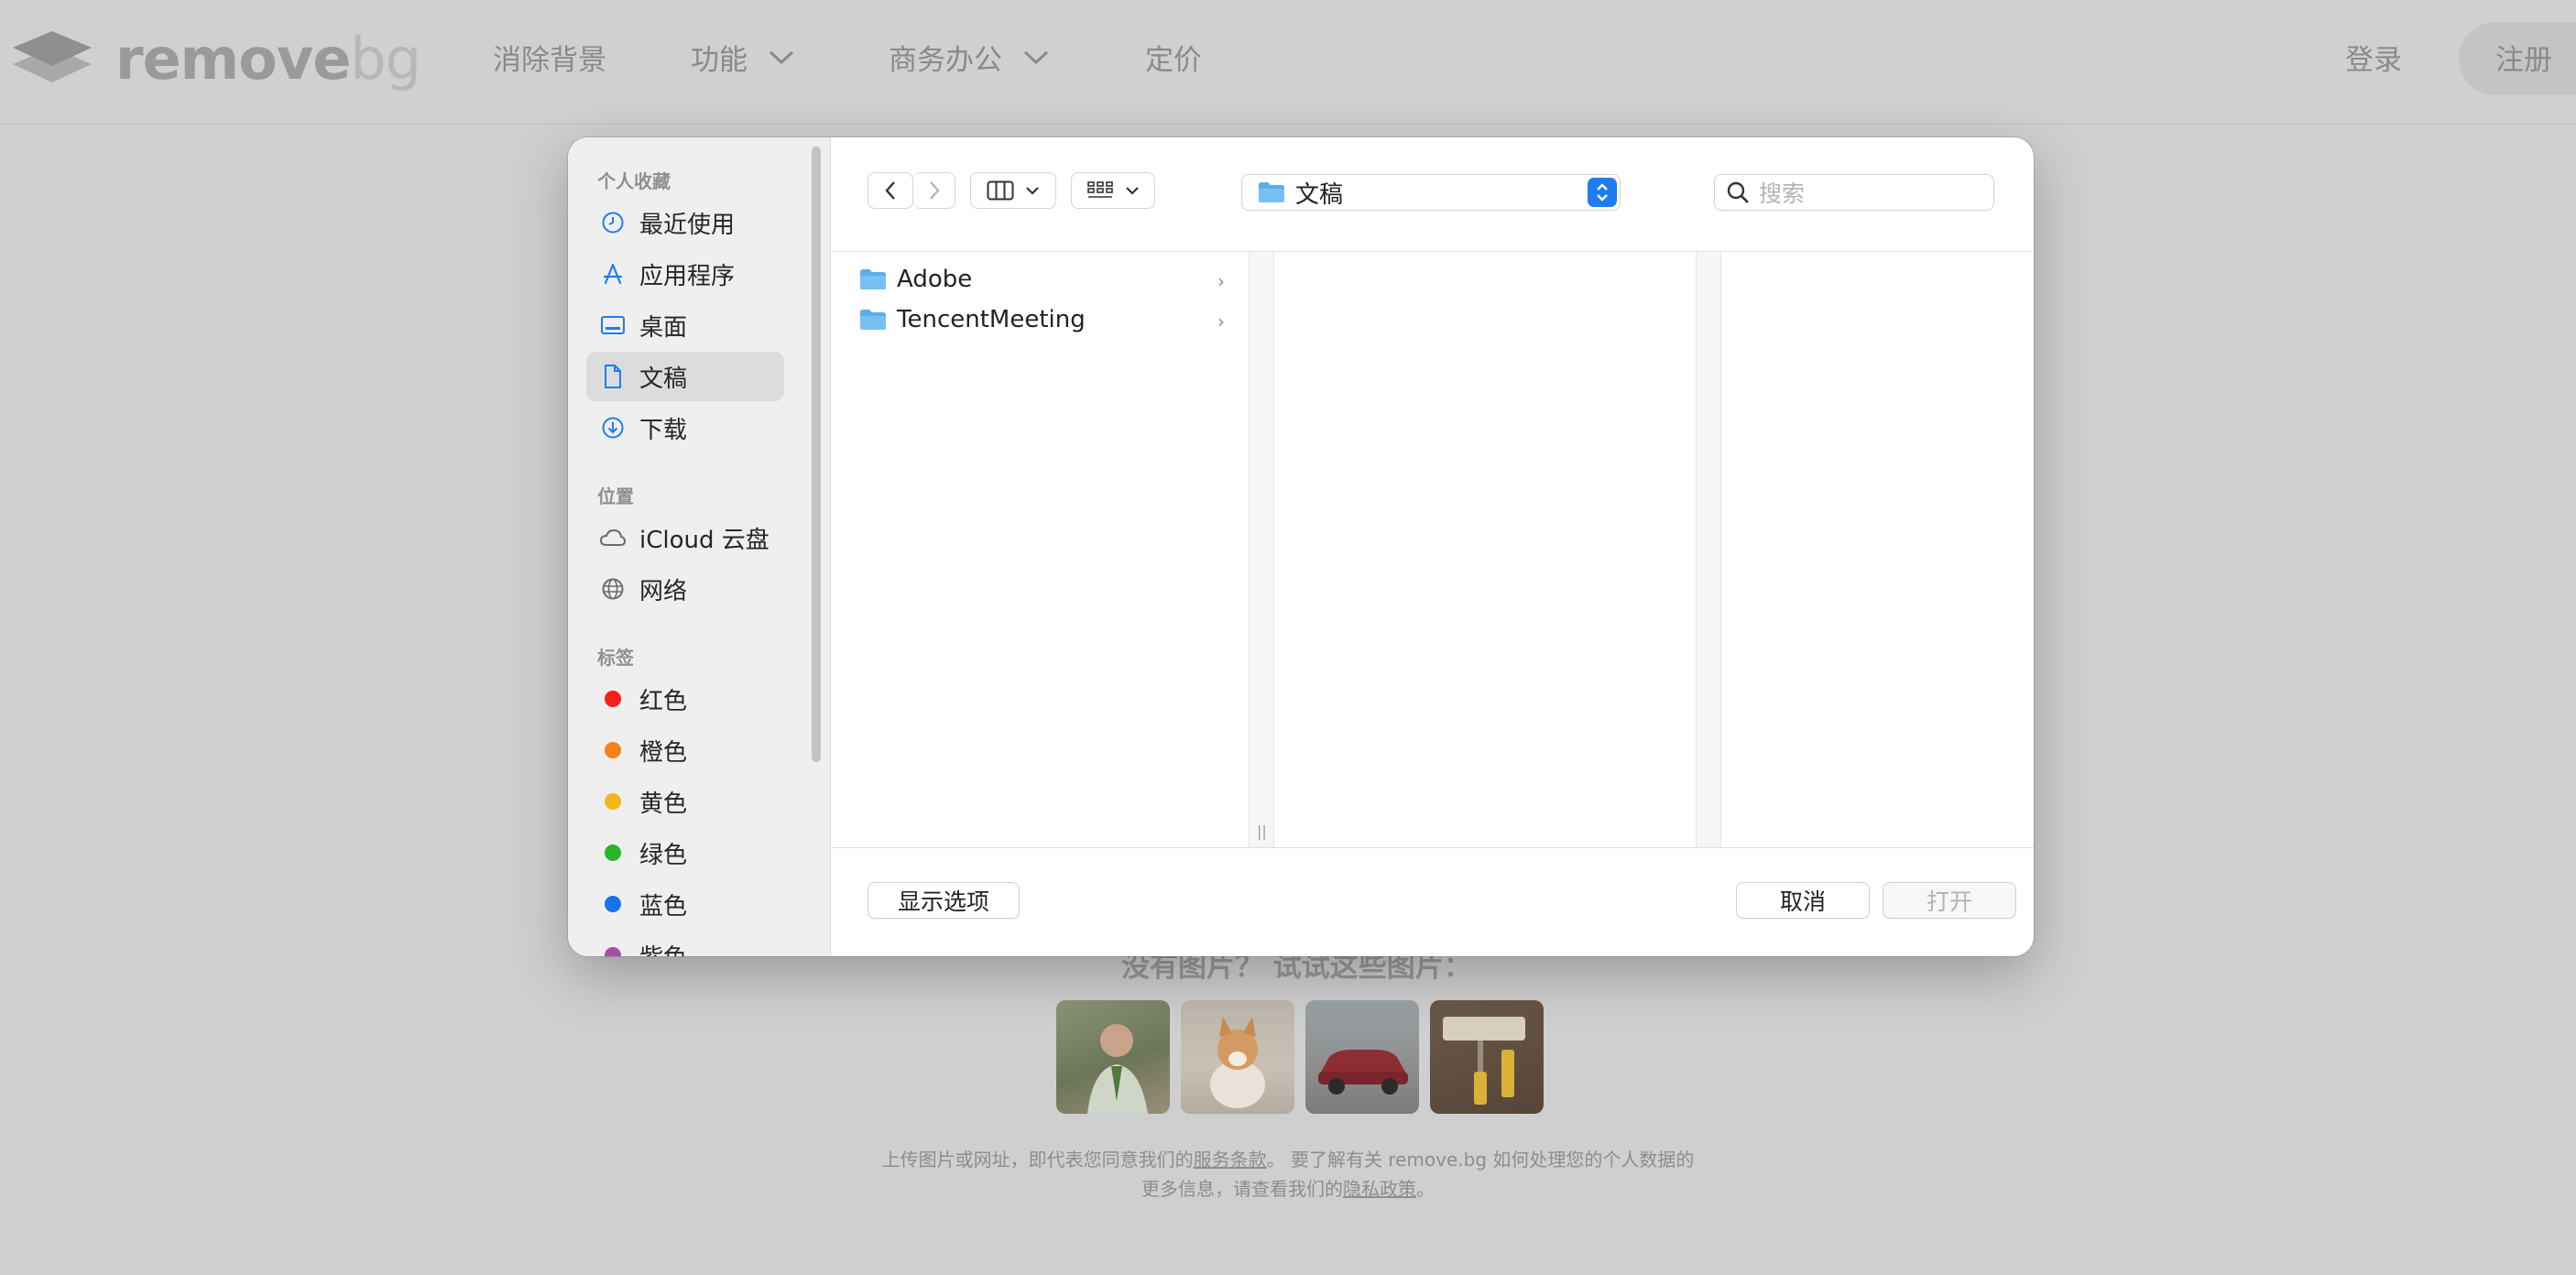 Image resolution: width=2576 pixels, height=1275 pixels. Describe the element at coordinates (616, 496) in the screenshot. I see `locations-section-title: 位置` at that location.